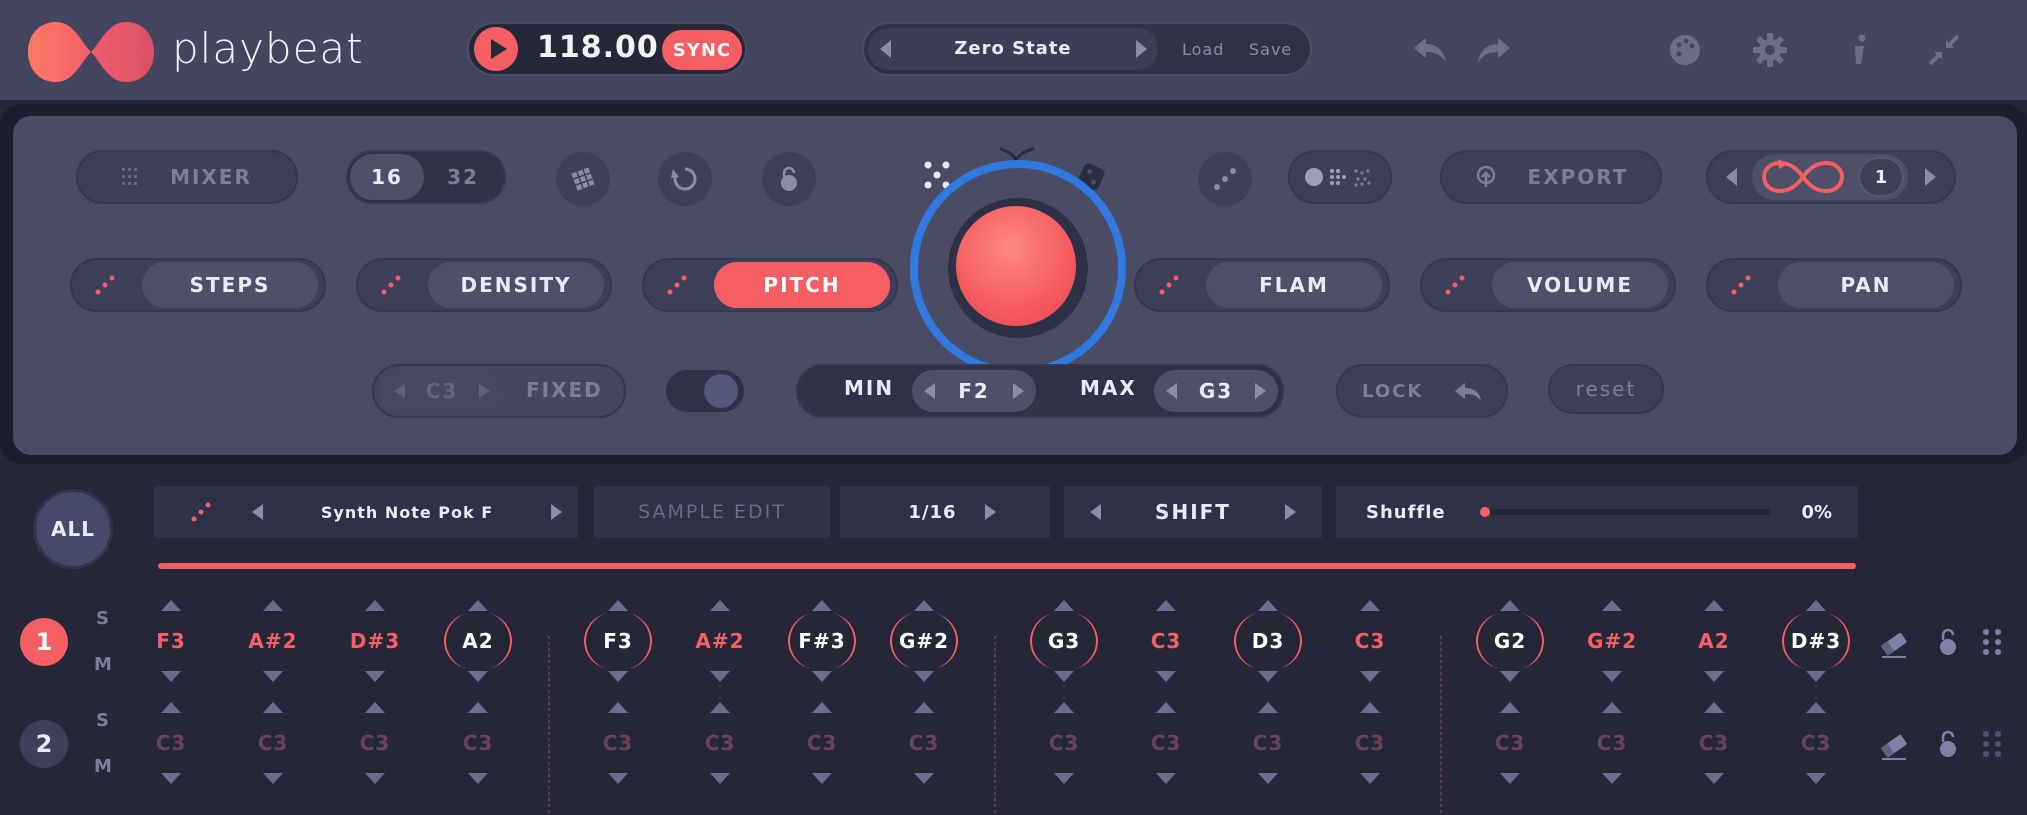  Describe the element at coordinates (720, 650) in the screenshot. I see `step-note: A#2` at that location.